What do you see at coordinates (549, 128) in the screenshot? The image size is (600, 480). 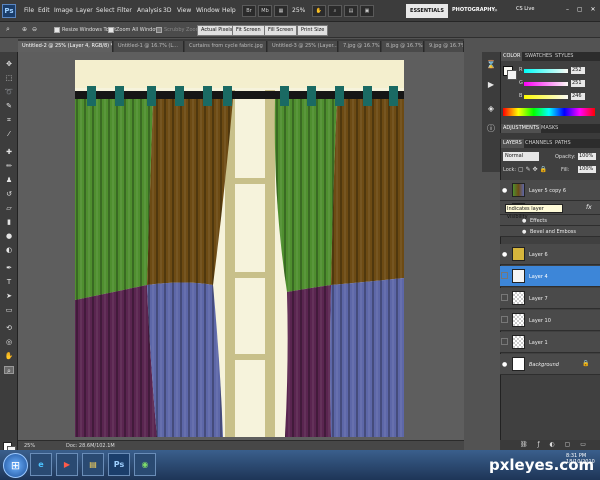 I see `tab-masks: MASKS` at bounding box center [549, 128].